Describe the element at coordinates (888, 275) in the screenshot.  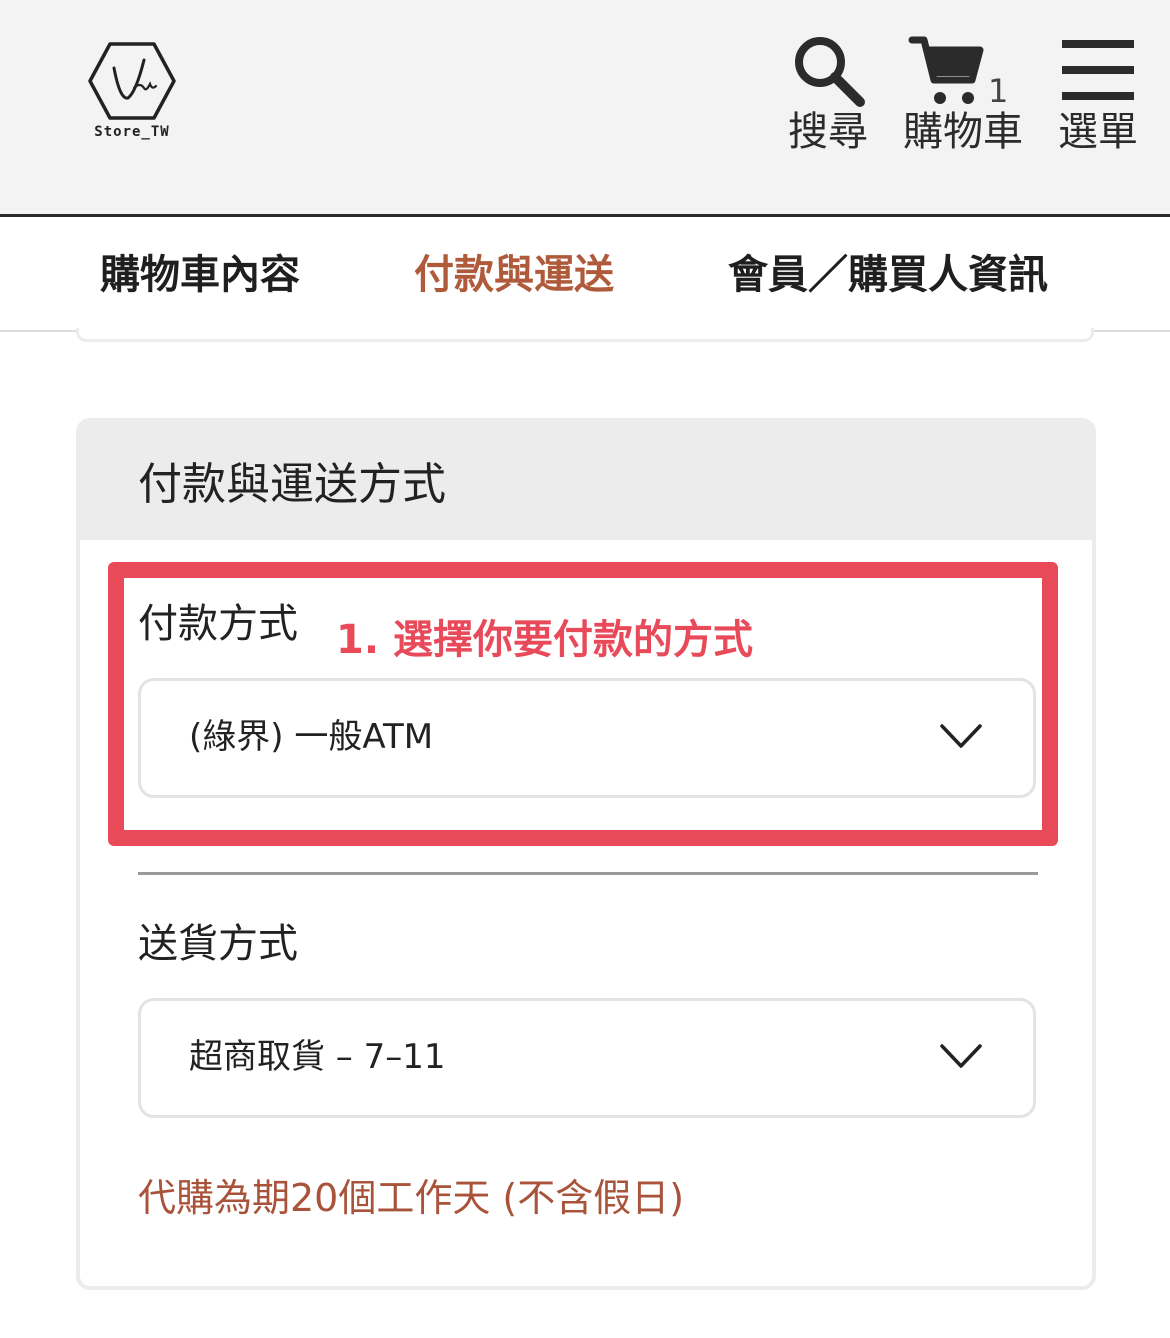
I see `step-member-info: 會員／購買人資訊` at that location.